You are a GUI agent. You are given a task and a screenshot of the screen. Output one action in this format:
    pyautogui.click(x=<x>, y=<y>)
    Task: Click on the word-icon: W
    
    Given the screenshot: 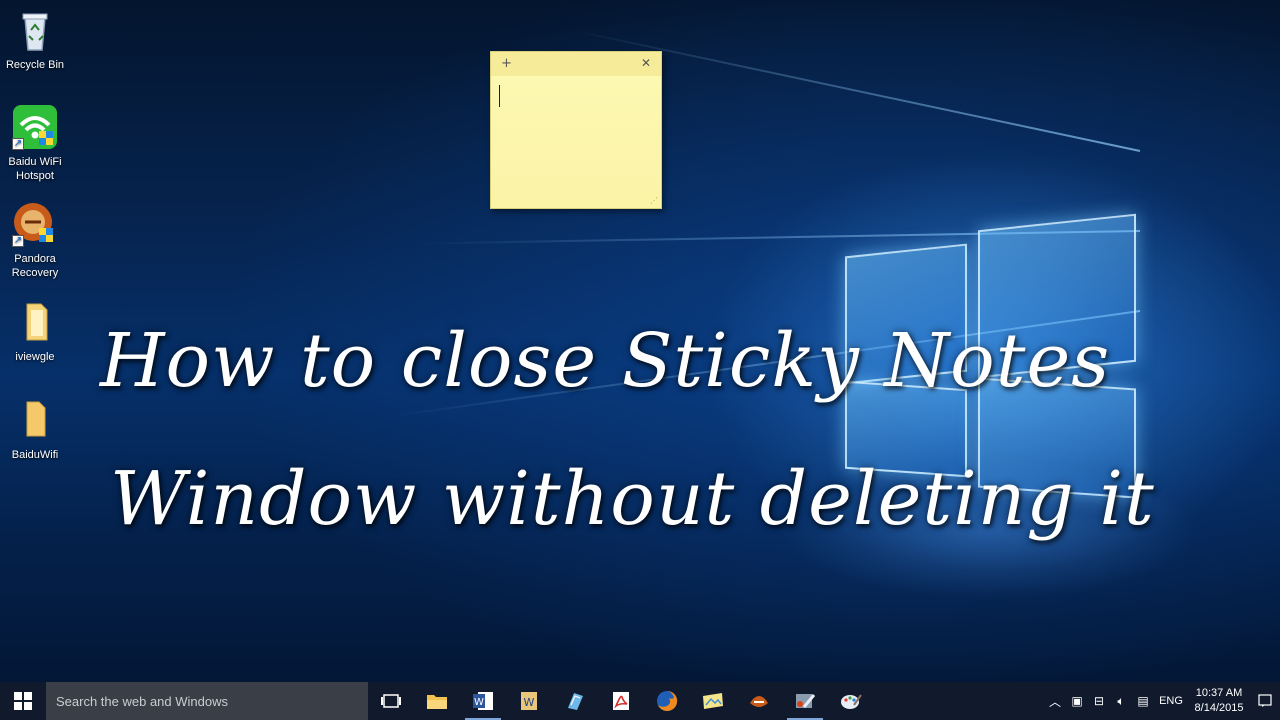 What is the action you would take?
    pyautogui.click(x=483, y=701)
    